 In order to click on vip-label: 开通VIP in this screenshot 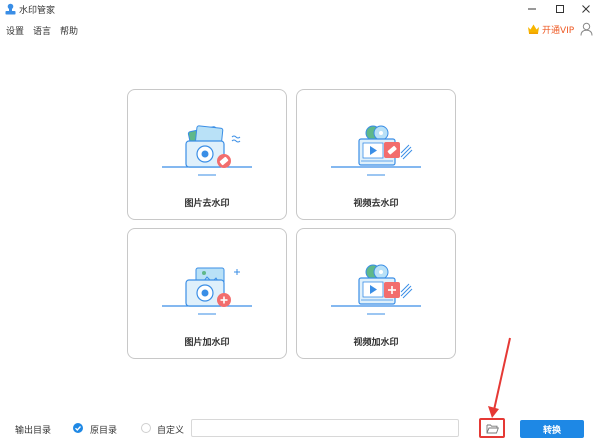, I will do `click(558, 30)`.